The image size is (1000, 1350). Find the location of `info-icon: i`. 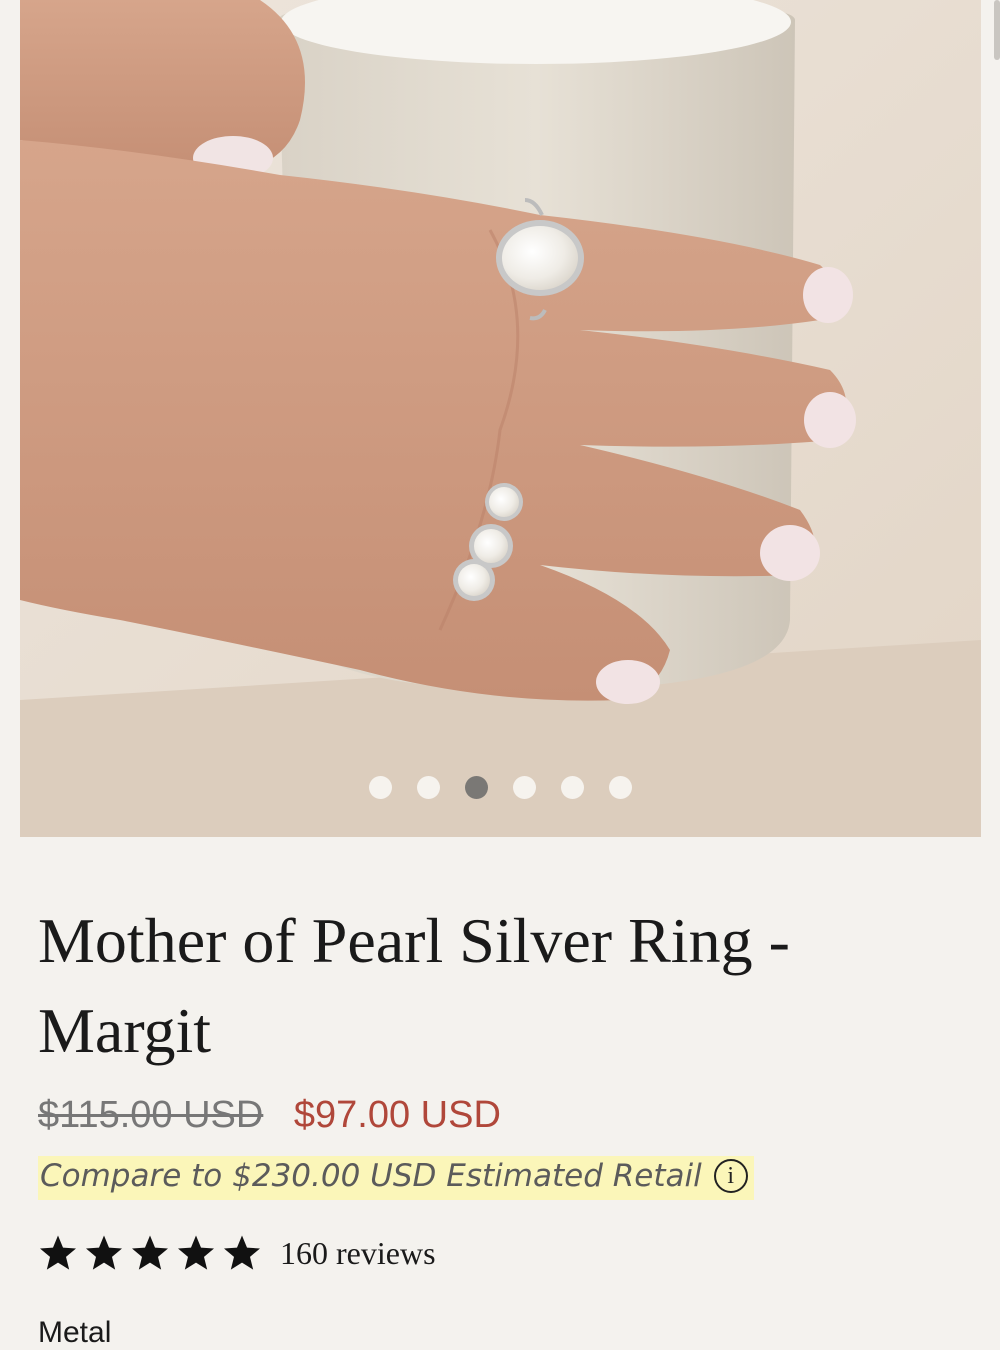

info-icon: i is located at coordinates (730, 1176).